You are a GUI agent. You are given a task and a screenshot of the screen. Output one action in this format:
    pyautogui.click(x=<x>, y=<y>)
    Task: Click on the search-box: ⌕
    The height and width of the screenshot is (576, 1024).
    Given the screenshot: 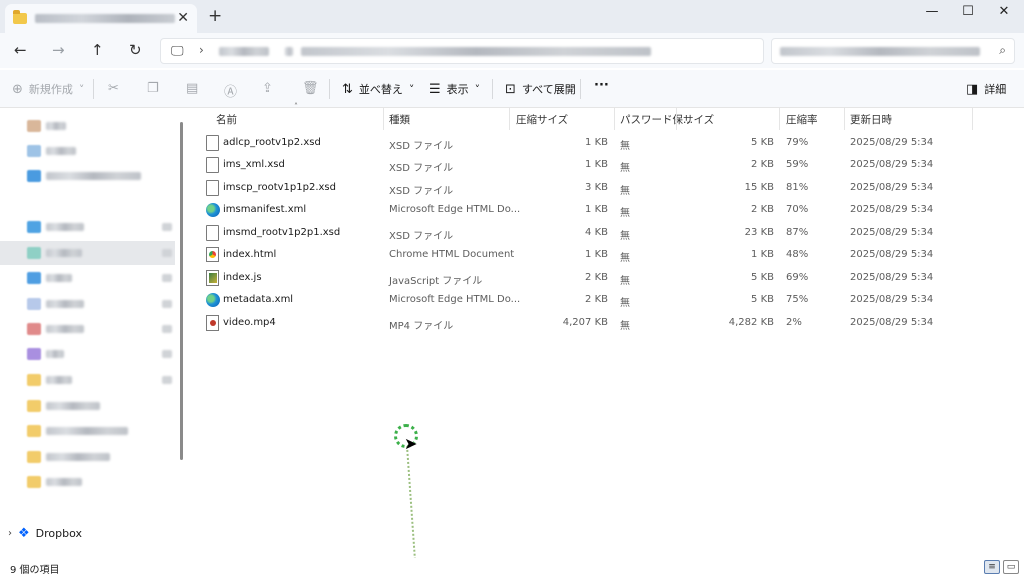 What is the action you would take?
    pyautogui.click(x=893, y=51)
    